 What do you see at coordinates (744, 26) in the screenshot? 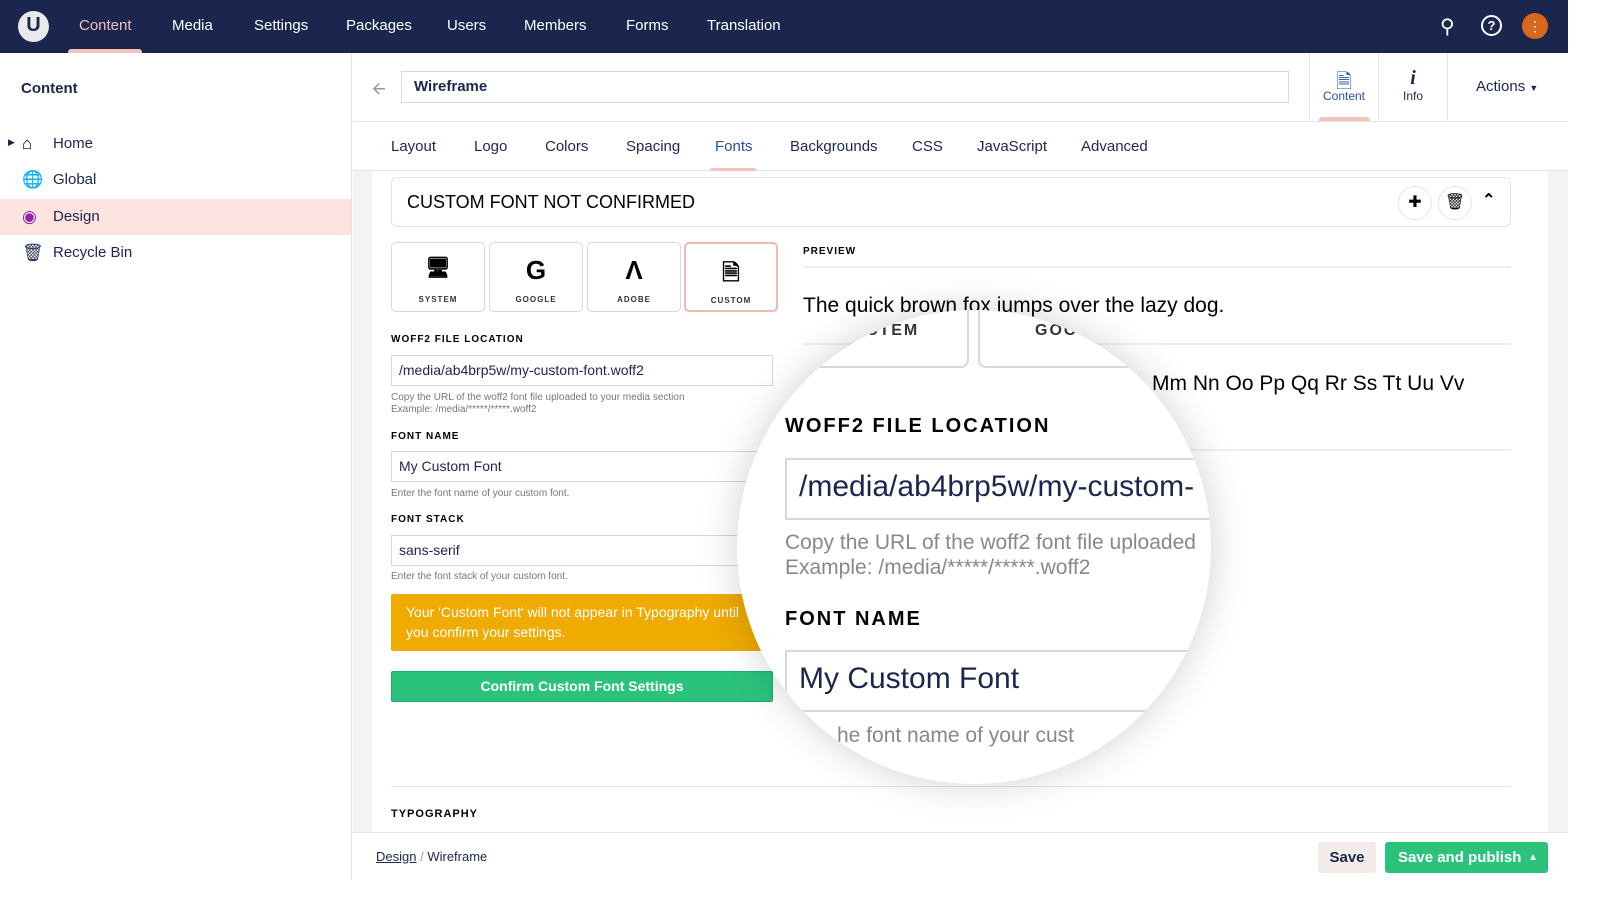
I see `nav-translation: Translation` at bounding box center [744, 26].